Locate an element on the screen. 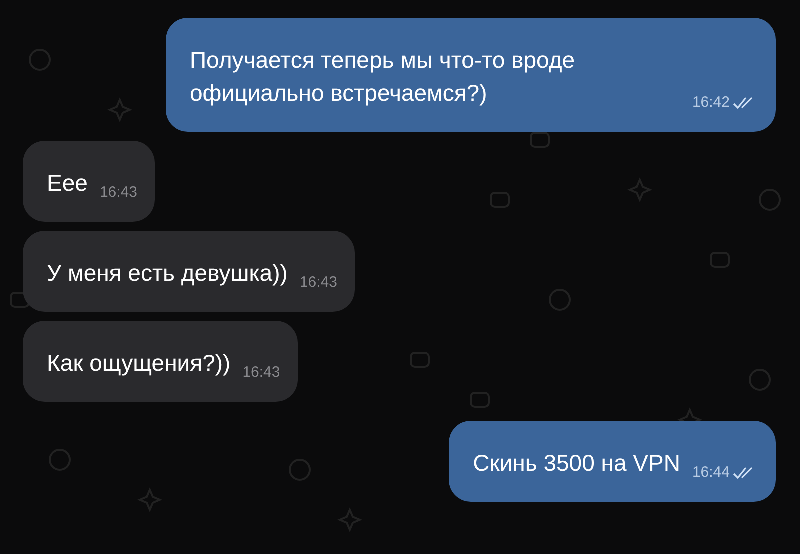 Image resolution: width=800 pixels, height=554 pixels. message-text: Получается теперь мы что-то вроде официально встречаемся?) is located at coordinates (383, 77).